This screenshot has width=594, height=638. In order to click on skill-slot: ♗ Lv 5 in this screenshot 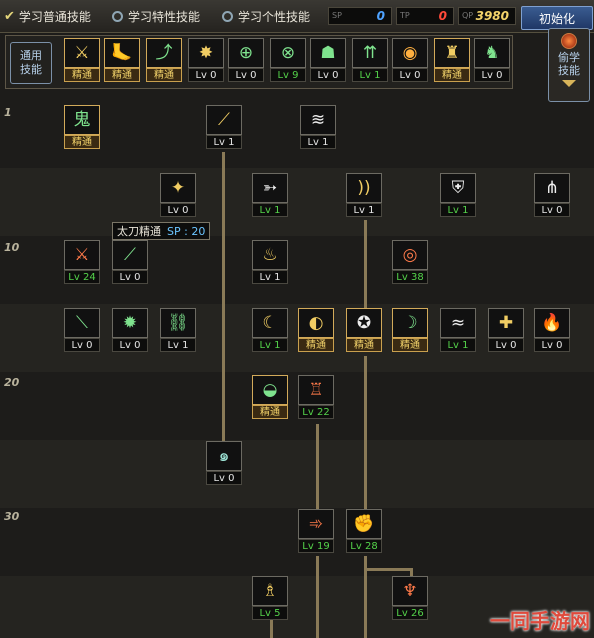, I will do `click(270, 598)`.